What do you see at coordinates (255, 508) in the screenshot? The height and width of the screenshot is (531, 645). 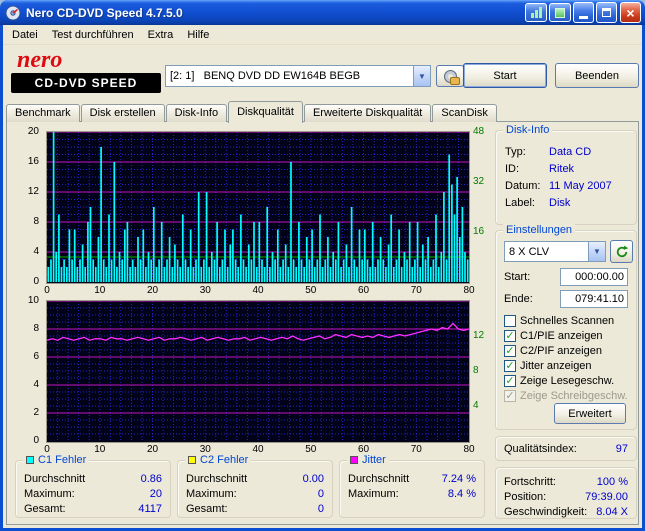 I see `stats-row: Gesamt: 0` at bounding box center [255, 508].